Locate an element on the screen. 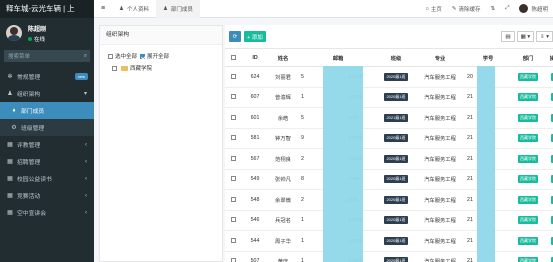 Image resolution: width=553 pixels, height=262 pixels. expand-all-checkbox is located at coordinates (143, 56).